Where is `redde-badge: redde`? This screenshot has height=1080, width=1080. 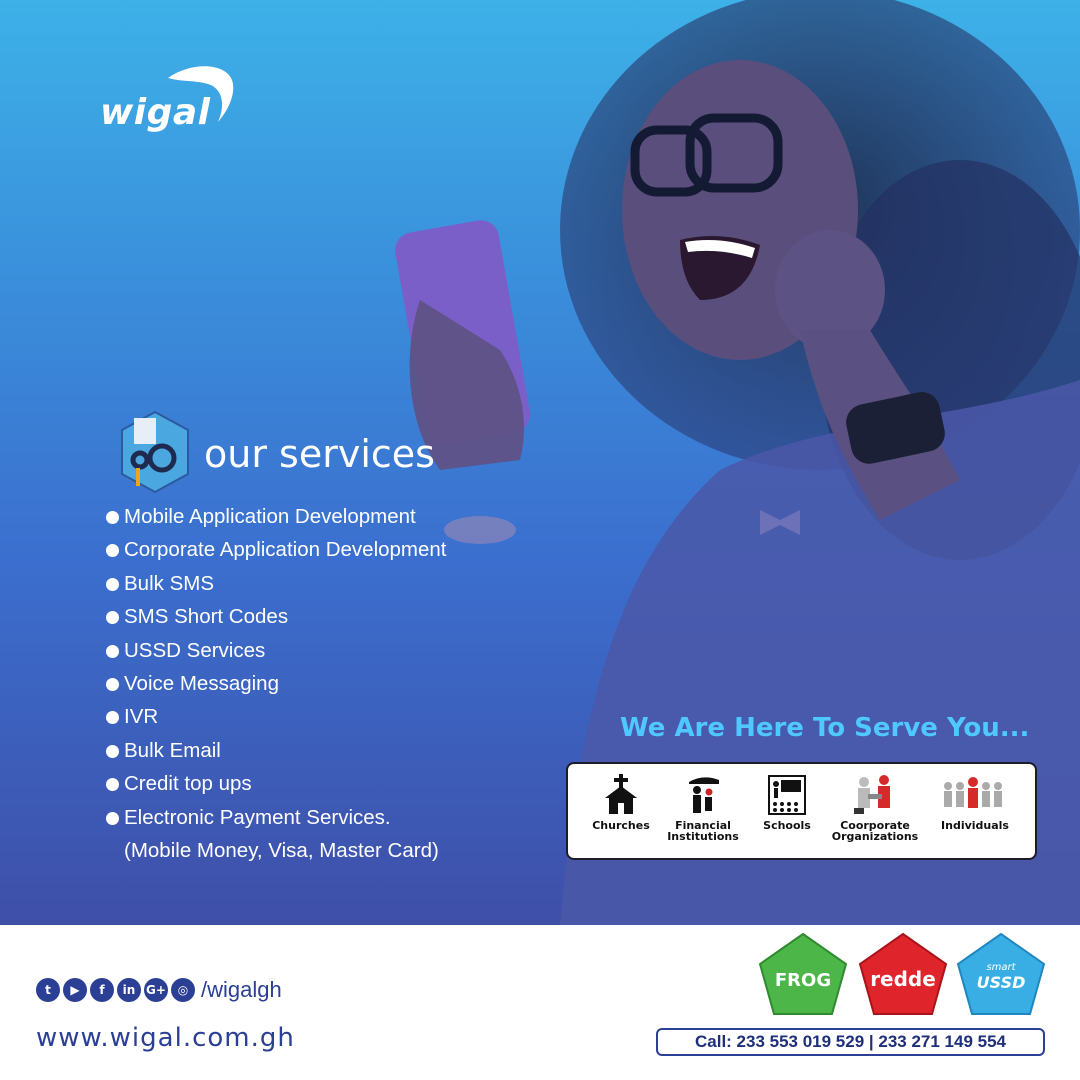 redde-badge: redde is located at coordinates (903, 973).